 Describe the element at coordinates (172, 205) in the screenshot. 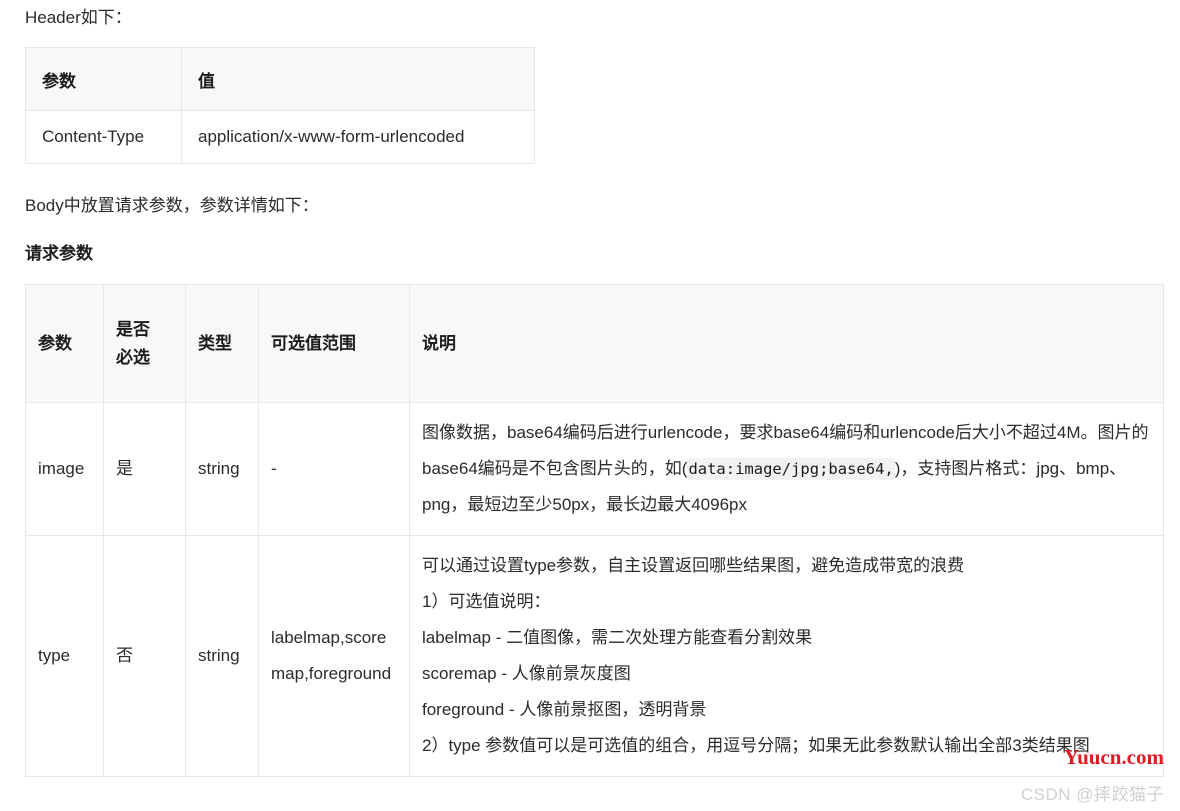

I see `body-intro-paragraph: Body中放置请求参数，参数详情如下：` at that location.